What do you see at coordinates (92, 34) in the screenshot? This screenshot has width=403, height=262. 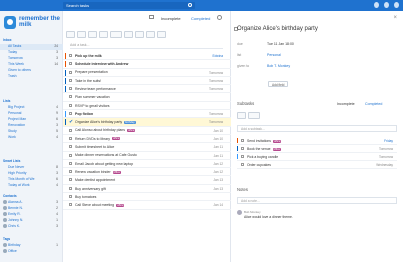 I see `postpone-button` at bounding box center [92, 34].